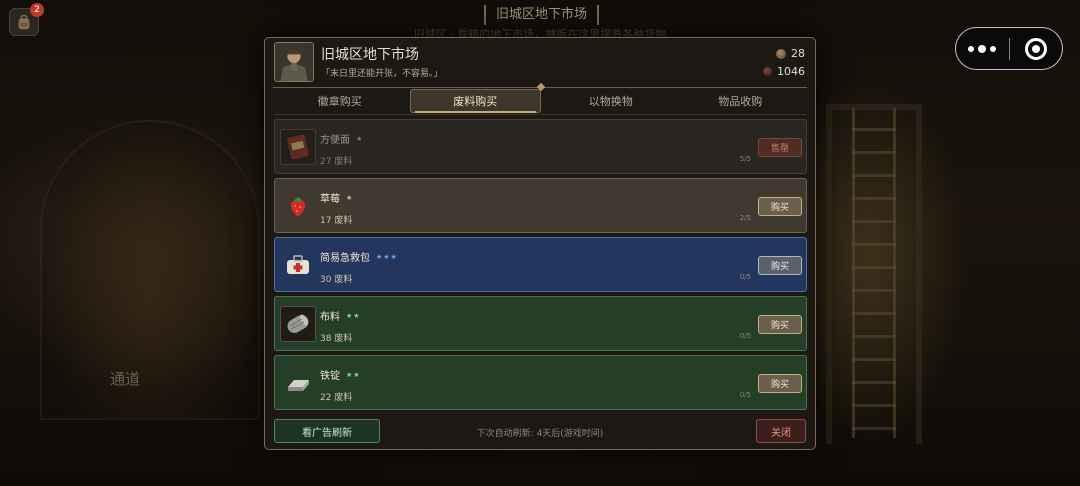 The width and height of the screenshot is (1080, 486). What do you see at coordinates (336, 280) in the screenshot?
I see `item-price: 30 废料` at bounding box center [336, 280].